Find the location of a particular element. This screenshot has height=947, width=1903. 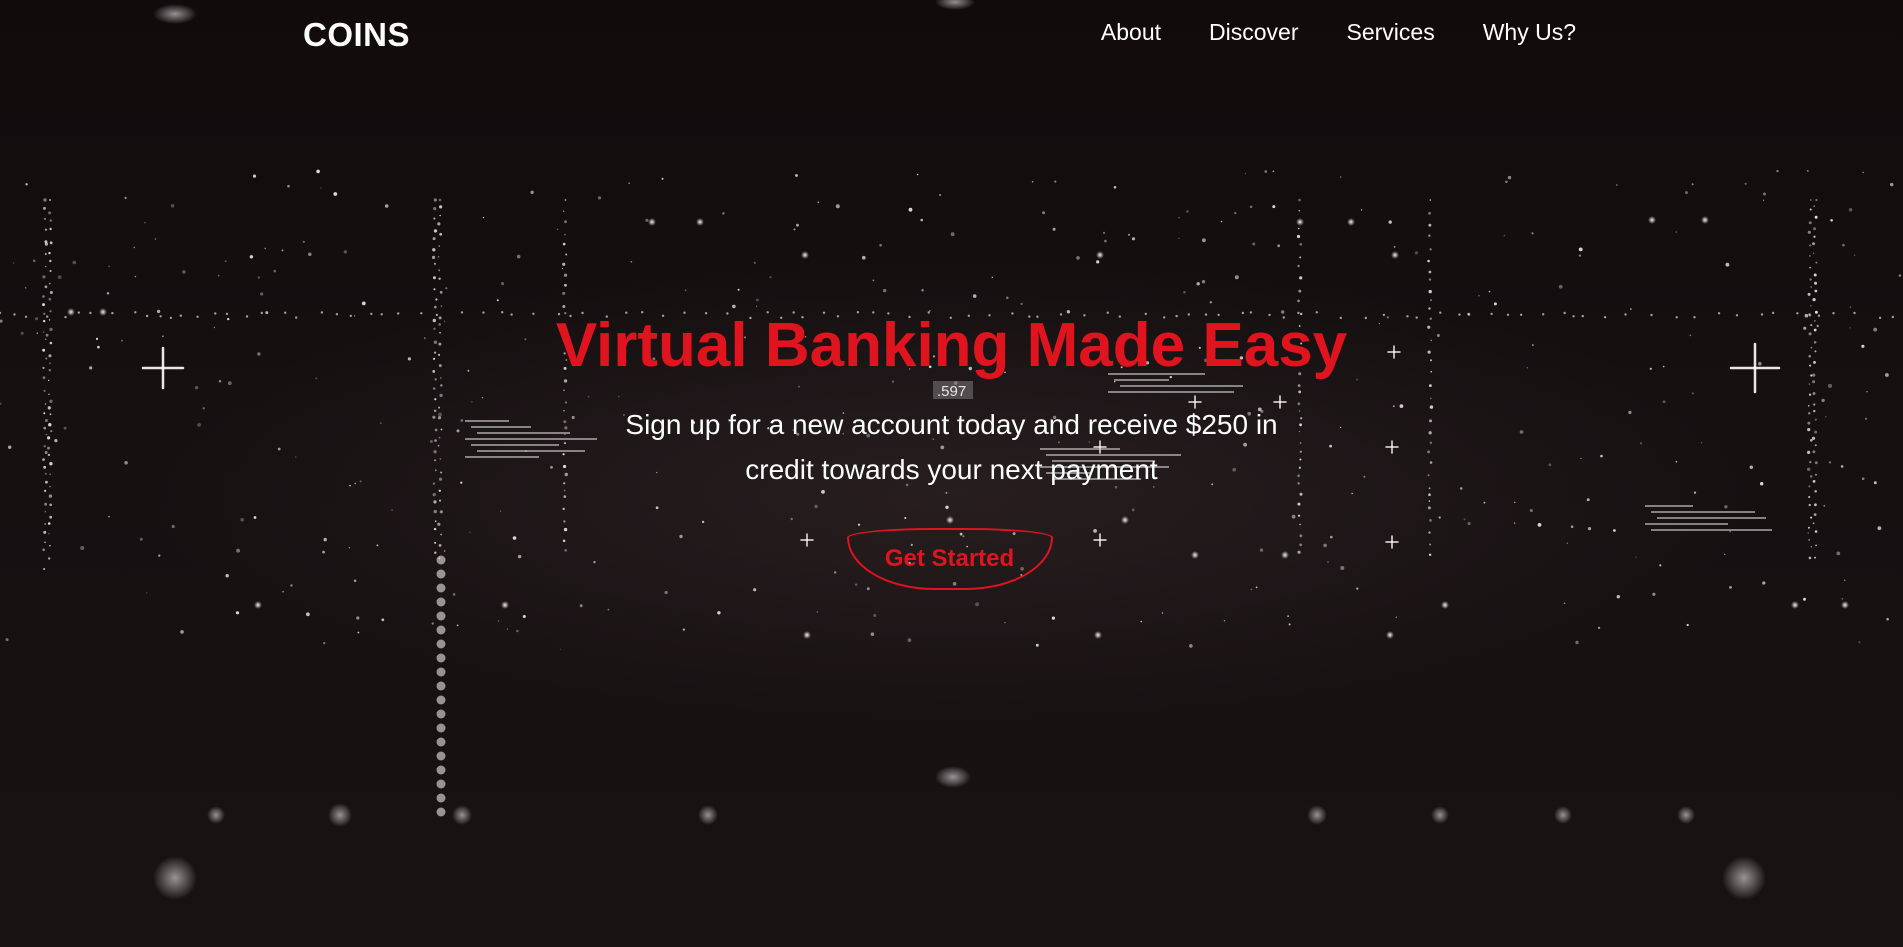

nav-links: About Discover Services Why Us? is located at coordinates (1338, 32).